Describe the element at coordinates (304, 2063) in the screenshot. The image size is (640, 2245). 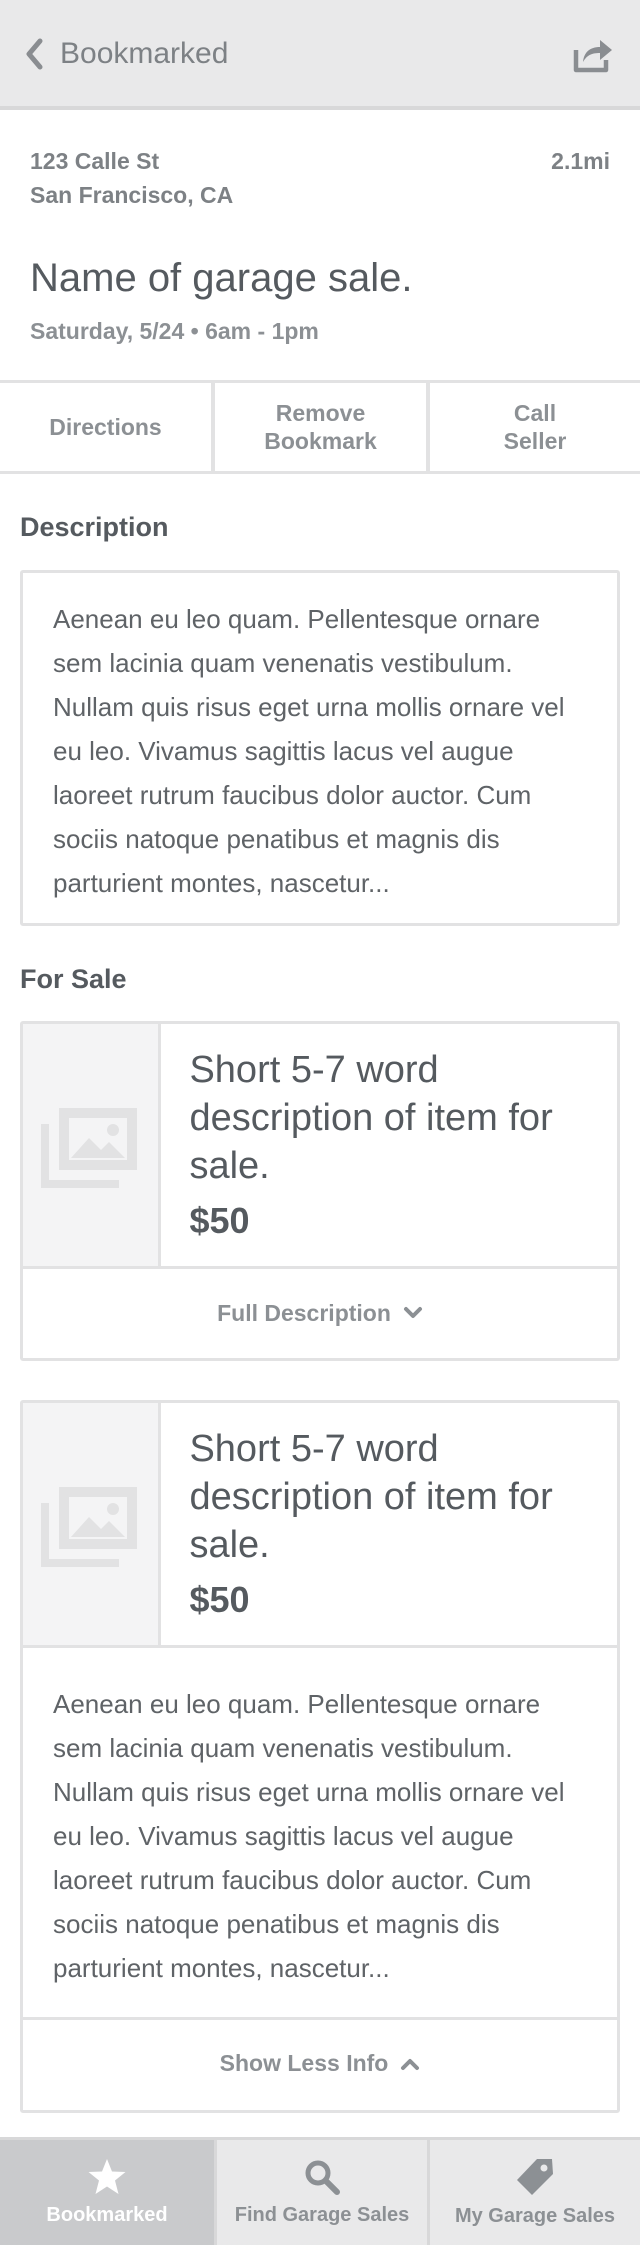
I see `show-less-info-label: Show Less Info` at that location.